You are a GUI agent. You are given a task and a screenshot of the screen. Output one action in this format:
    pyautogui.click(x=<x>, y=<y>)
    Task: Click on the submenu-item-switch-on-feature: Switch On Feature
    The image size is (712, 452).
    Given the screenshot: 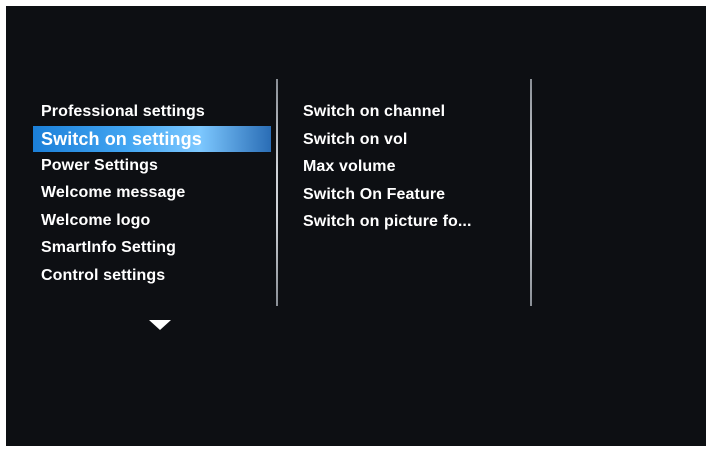 What is the action you would take?
    pyautogui.click(x=413, y=195)
    